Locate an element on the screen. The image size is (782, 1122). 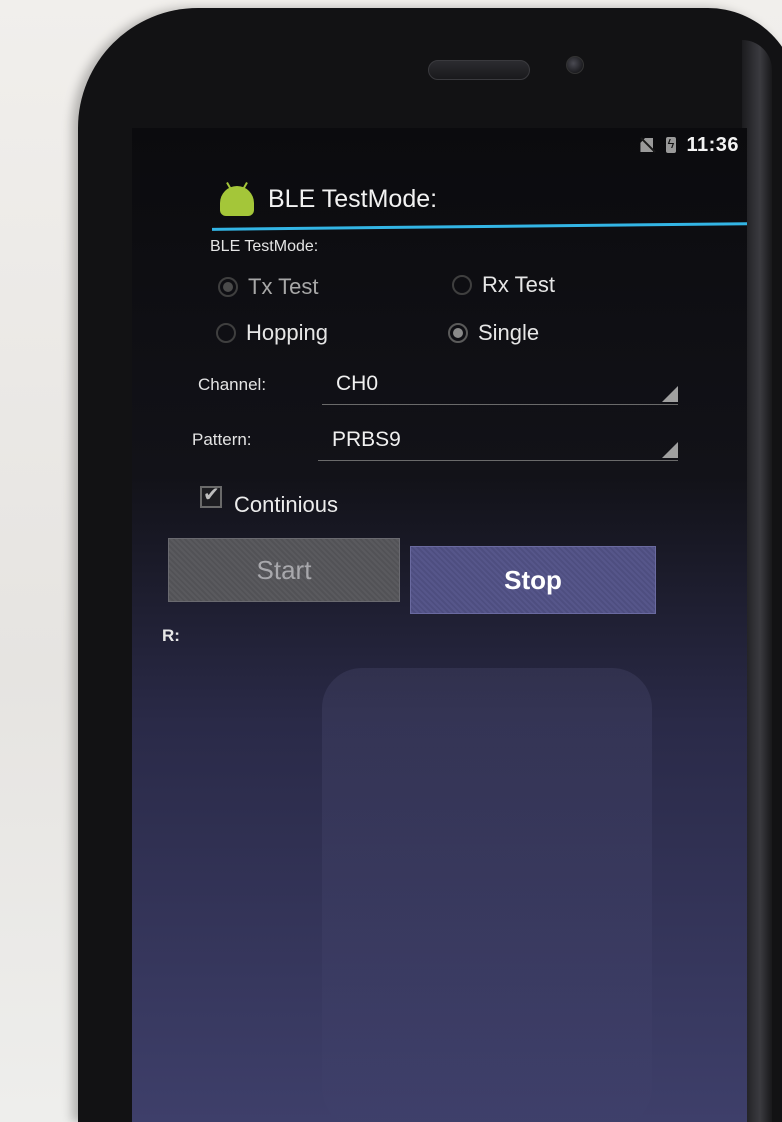
start-button: Start is located at coordinates (284, 570).